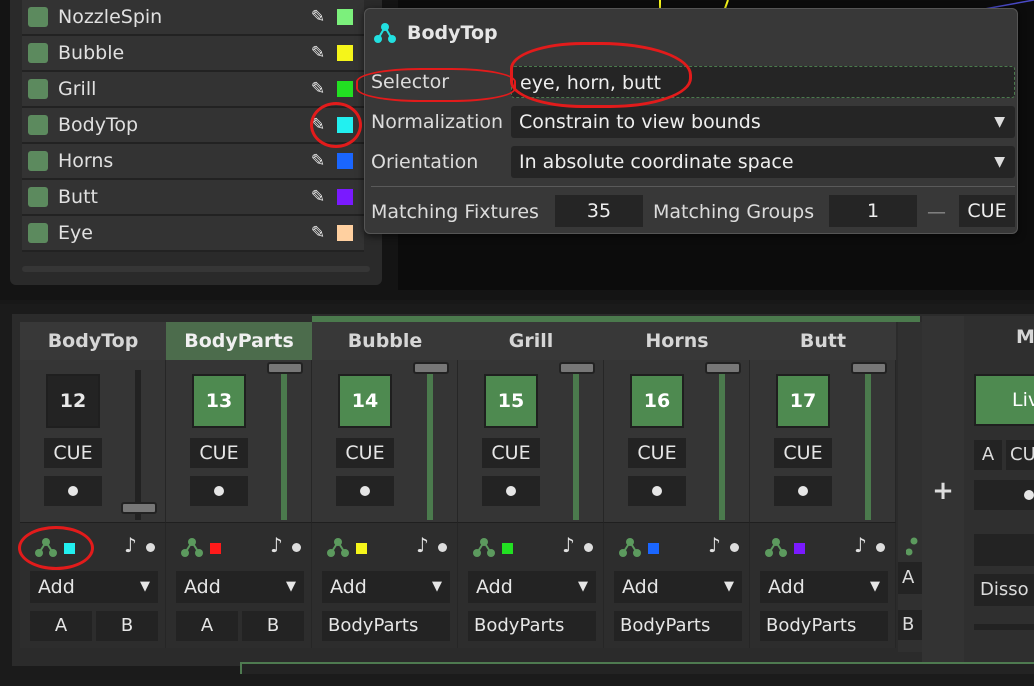  What do you see at coordinates (987, 211) in the screenshot?
I see `cue-button: CUE` at bounding box center [987, 211].